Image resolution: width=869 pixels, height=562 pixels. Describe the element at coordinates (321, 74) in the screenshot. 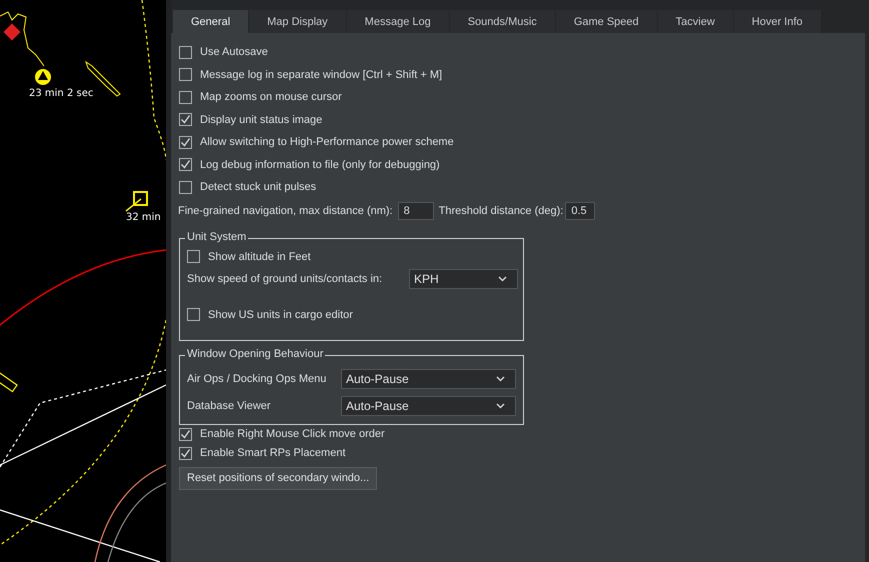

I see `checkbox-label: Message log in separate window [Ctrl + Shift + M]` at that location.